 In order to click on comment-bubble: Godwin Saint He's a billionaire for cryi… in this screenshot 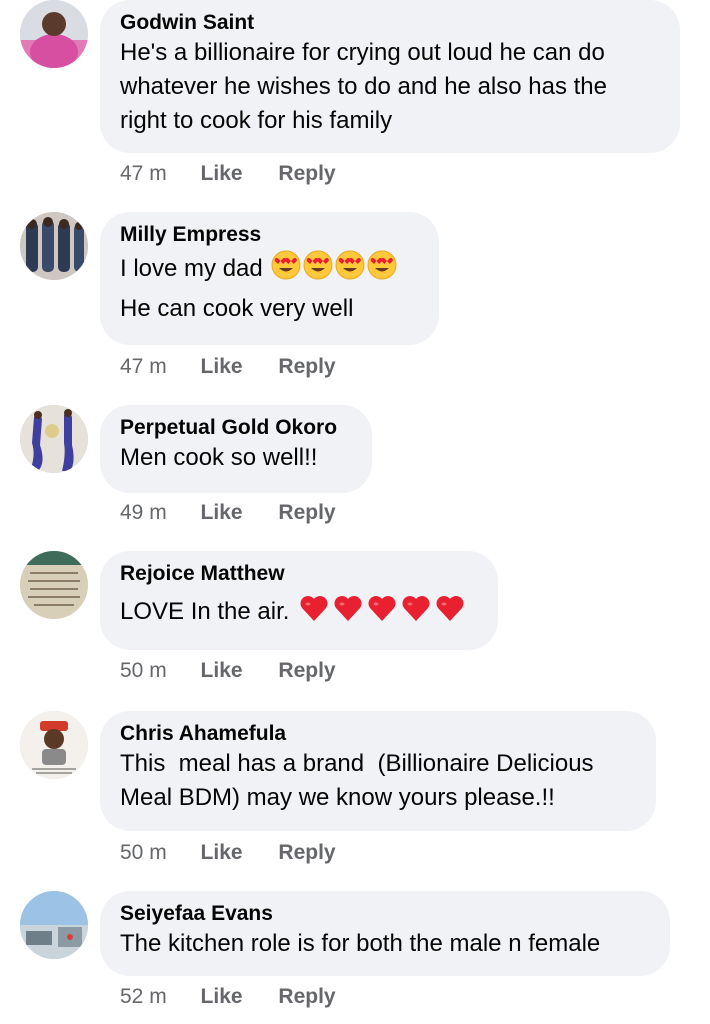, I will do `click(390, 76)`.